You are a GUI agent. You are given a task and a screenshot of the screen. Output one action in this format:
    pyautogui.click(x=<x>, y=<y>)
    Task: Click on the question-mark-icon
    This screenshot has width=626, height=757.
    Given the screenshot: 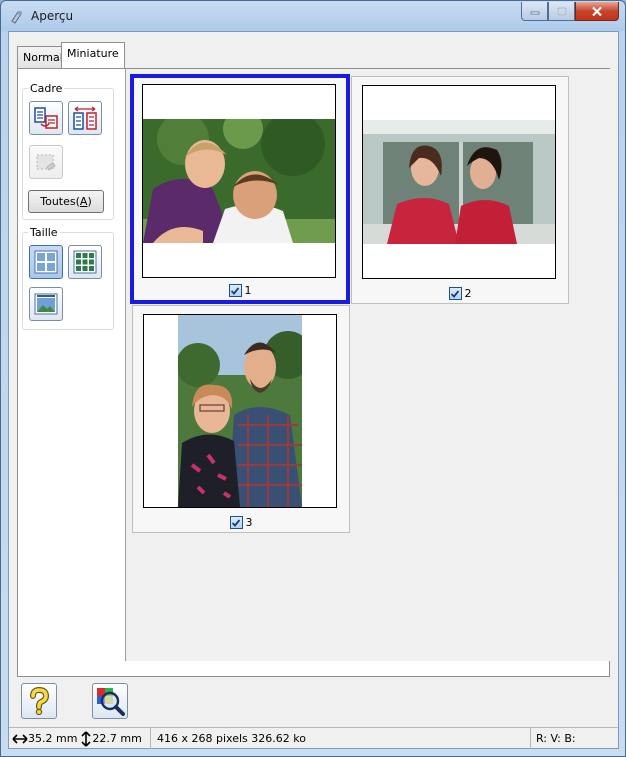 What is the action you would take?
    pyautogui.click(x=40, y=701)
    